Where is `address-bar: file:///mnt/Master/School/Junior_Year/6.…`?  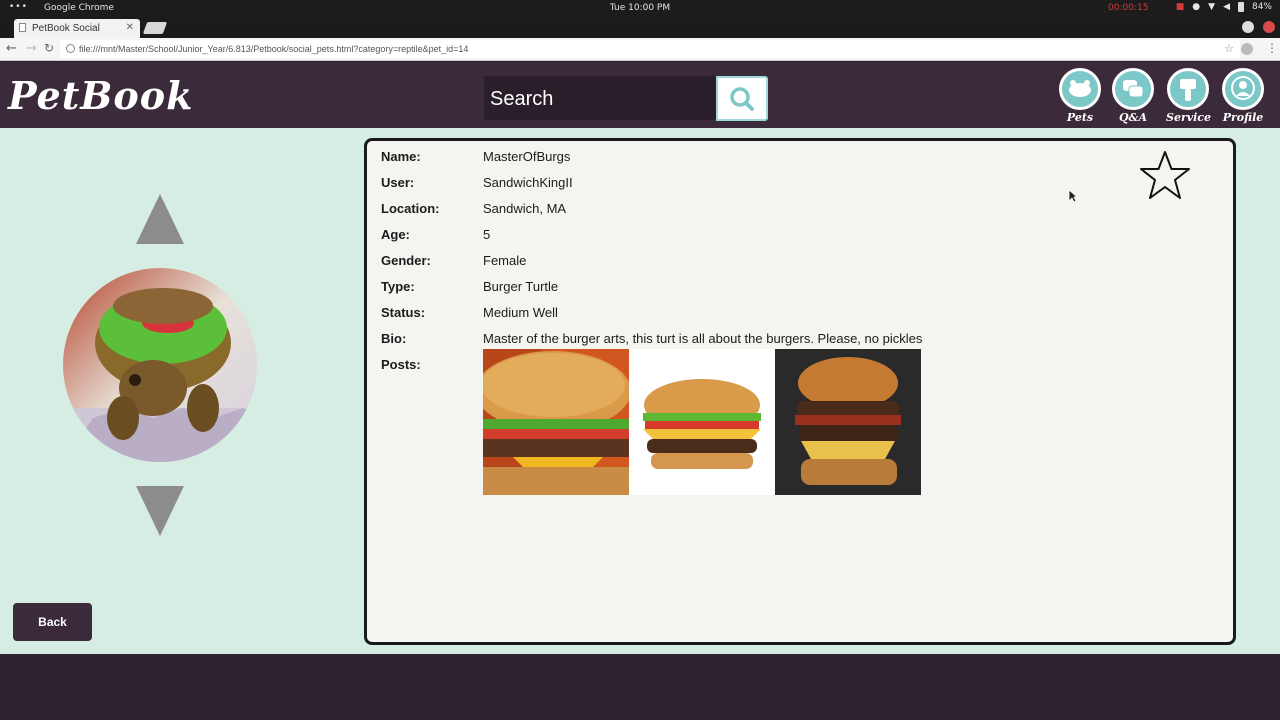
address-bar: file:///mnt/Master/School/Junior_Year/6.… is located at coordinates (650, 49).